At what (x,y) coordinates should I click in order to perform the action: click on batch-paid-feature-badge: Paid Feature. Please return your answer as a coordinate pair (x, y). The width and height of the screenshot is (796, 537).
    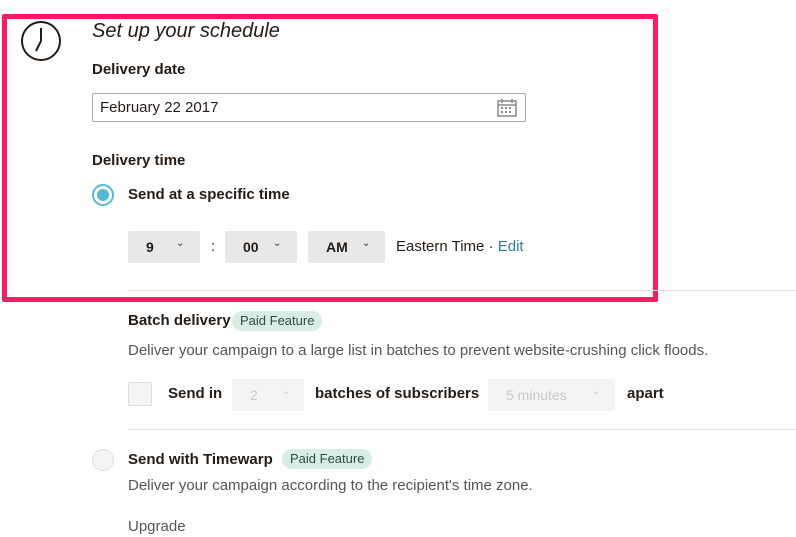
    Looking at the image, I should click on (277, 321).